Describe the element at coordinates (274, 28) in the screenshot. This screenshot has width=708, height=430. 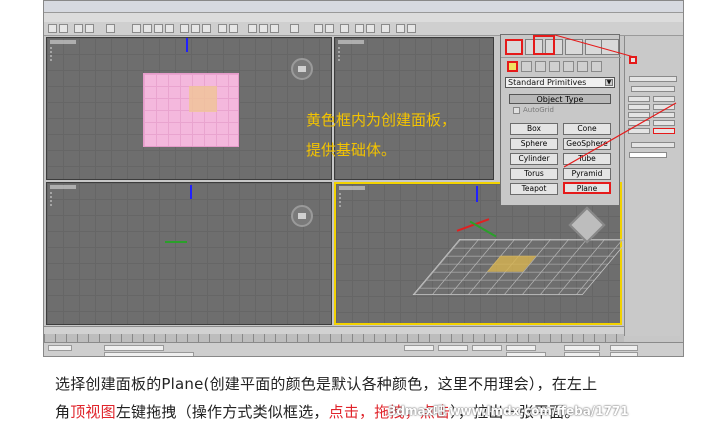
I see `percent-snap-button` at that location.